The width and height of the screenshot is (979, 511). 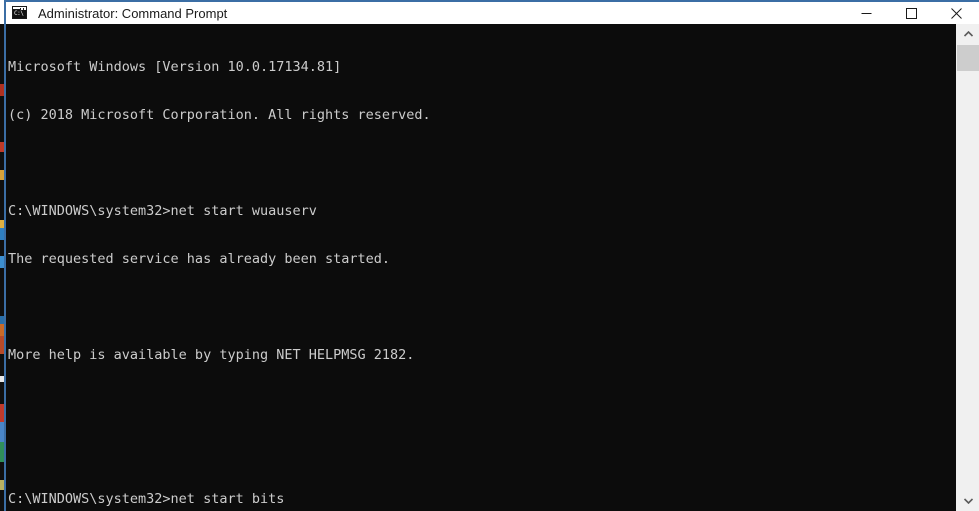 I want to click on window-controls, so click(x=911, y=13).